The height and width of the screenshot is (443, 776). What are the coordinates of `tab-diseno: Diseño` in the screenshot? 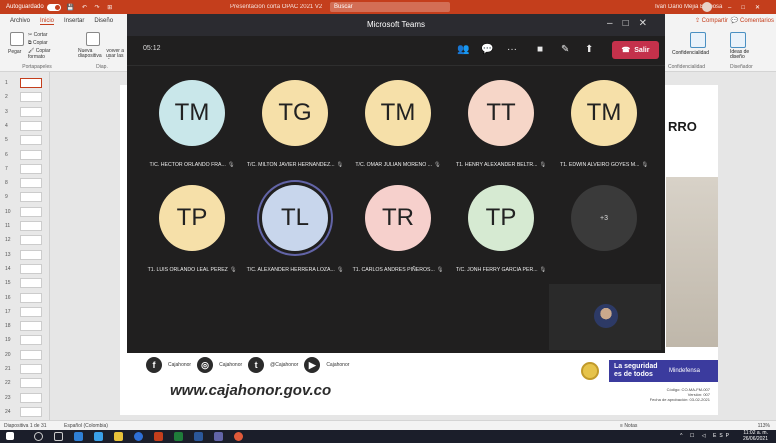 It's located at (103, 21).